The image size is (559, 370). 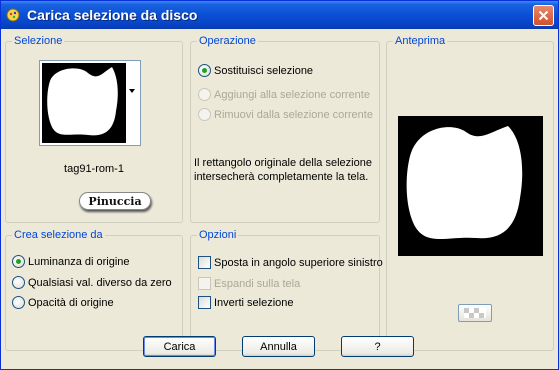 I want to click on radio-add-to-selection: Aggiungi alla selezione corrente, so click(x=284, y=94).